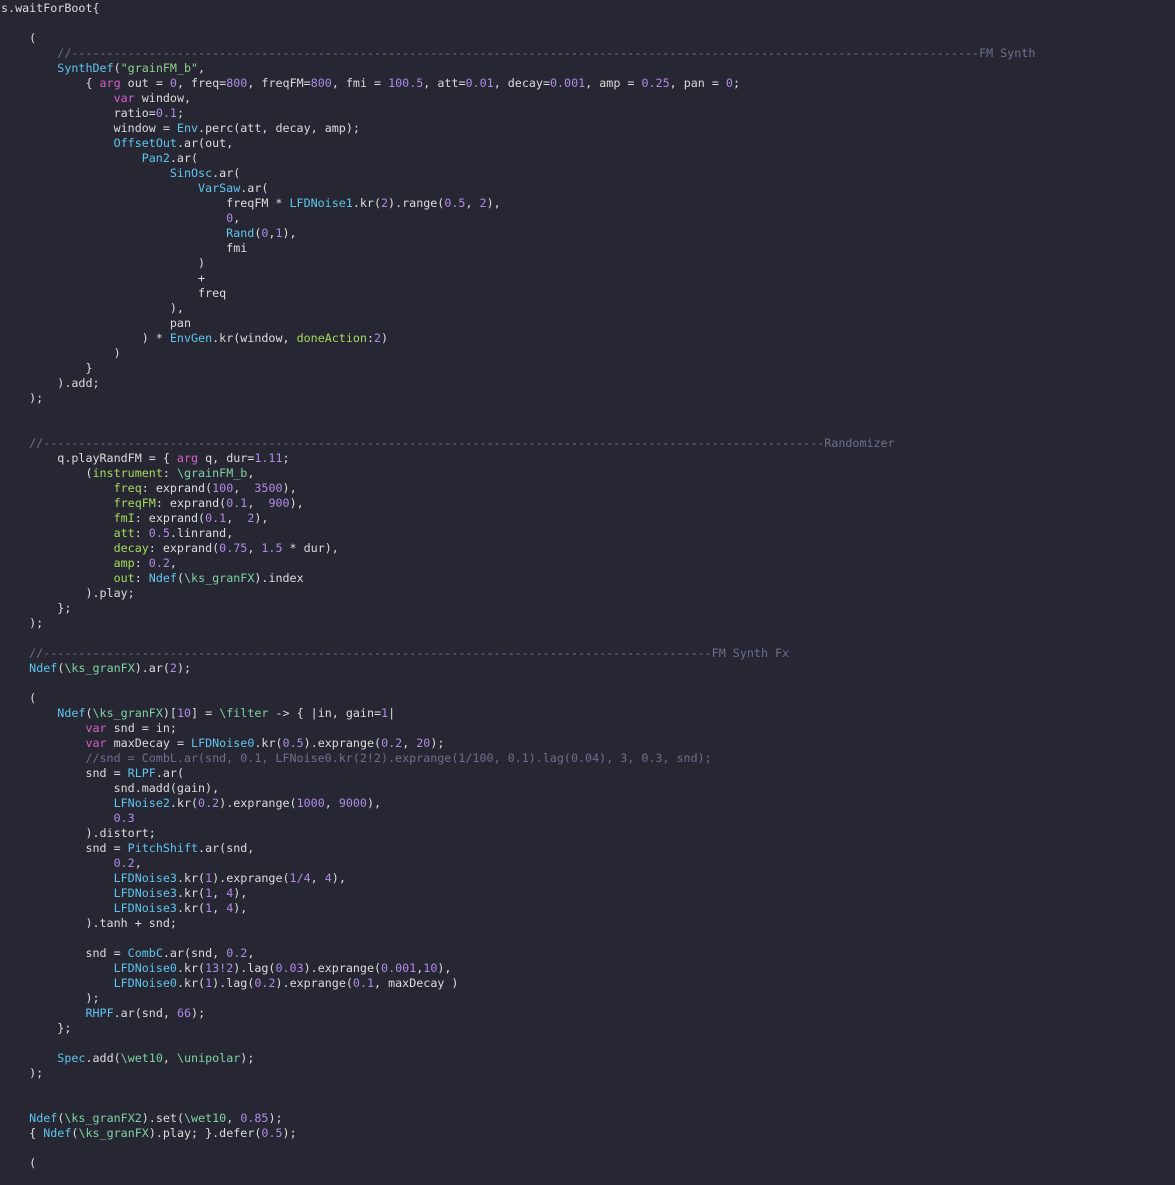  What do you see at coordinates (455, 203) in the screenshot?
I see `code-token: 0.5` at bounding box center [455, 203].